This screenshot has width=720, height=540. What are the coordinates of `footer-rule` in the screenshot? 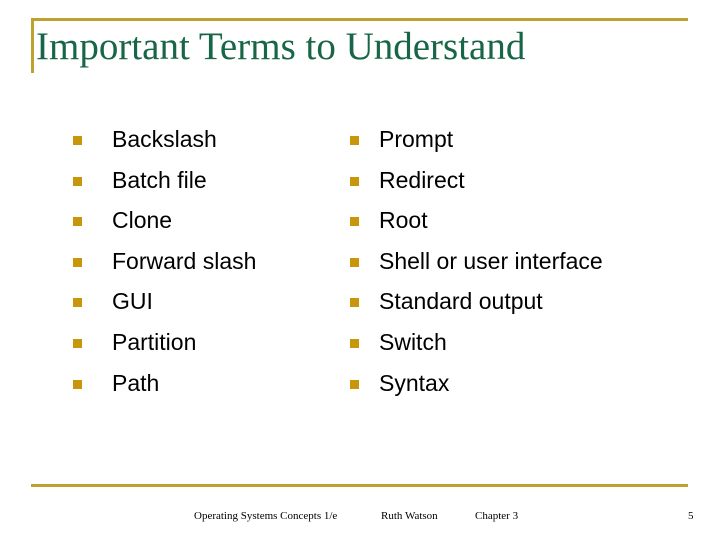 It's located at (359, 485).